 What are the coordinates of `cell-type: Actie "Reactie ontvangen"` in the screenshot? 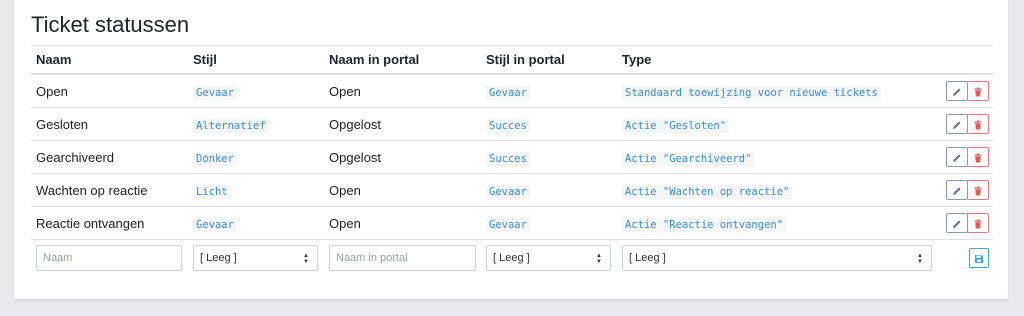 It's located at (704, 224).